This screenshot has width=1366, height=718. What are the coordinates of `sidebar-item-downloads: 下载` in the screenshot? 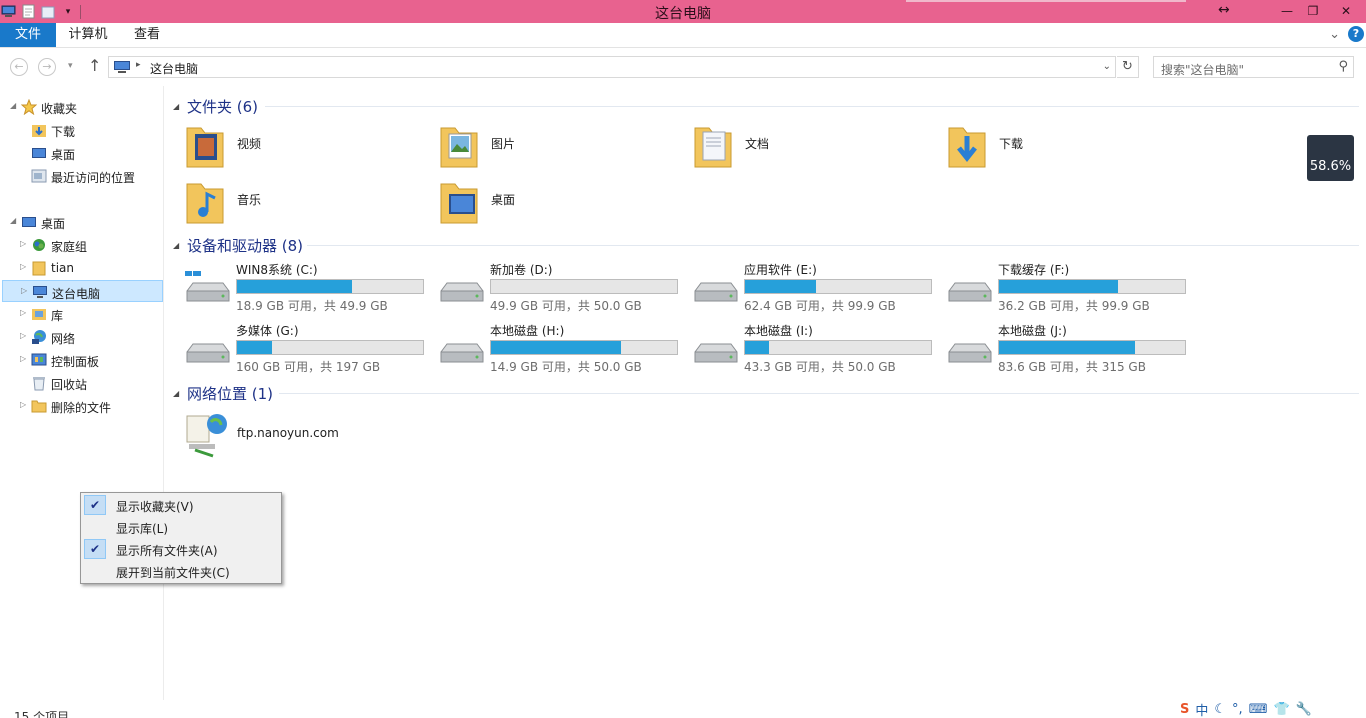 It's located at (81, 130).